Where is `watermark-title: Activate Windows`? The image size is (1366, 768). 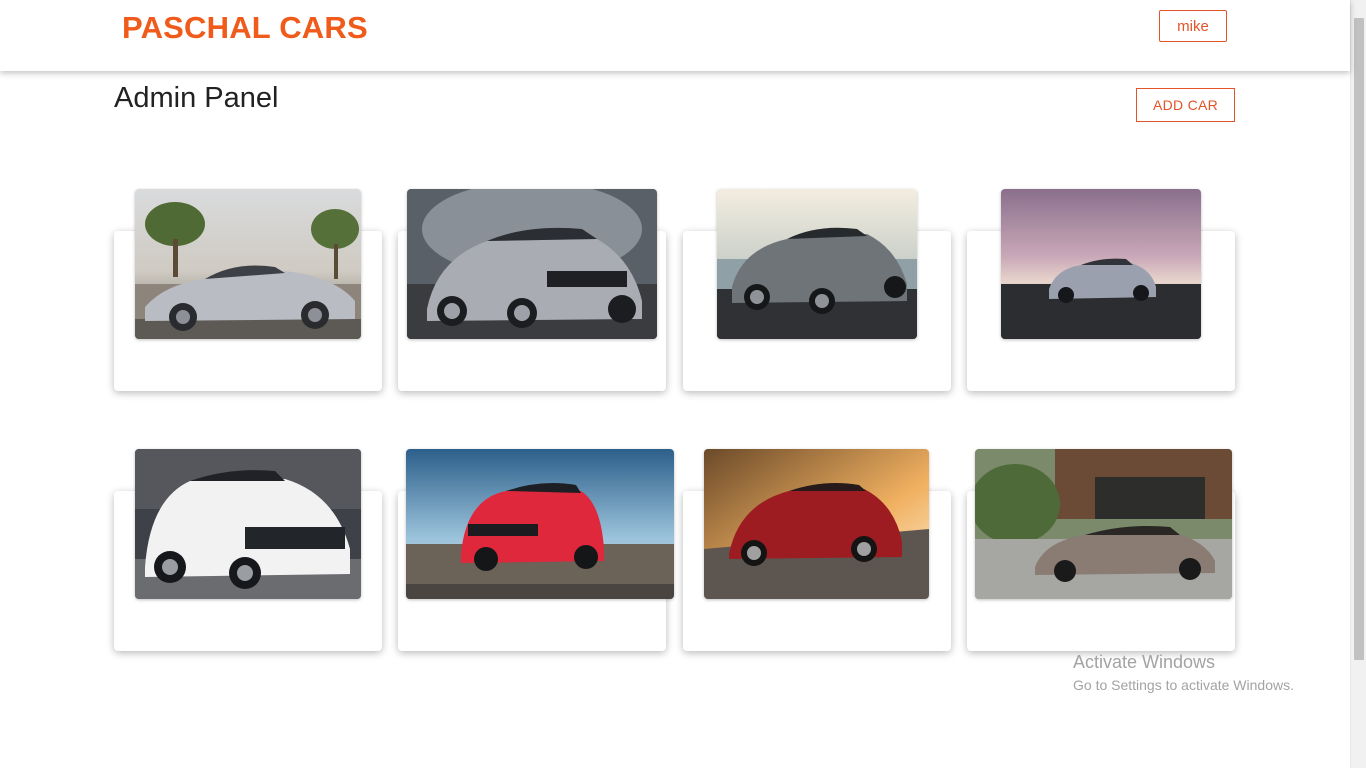
watermark-title: Activate Windows is located at coordinates (1144, 662).